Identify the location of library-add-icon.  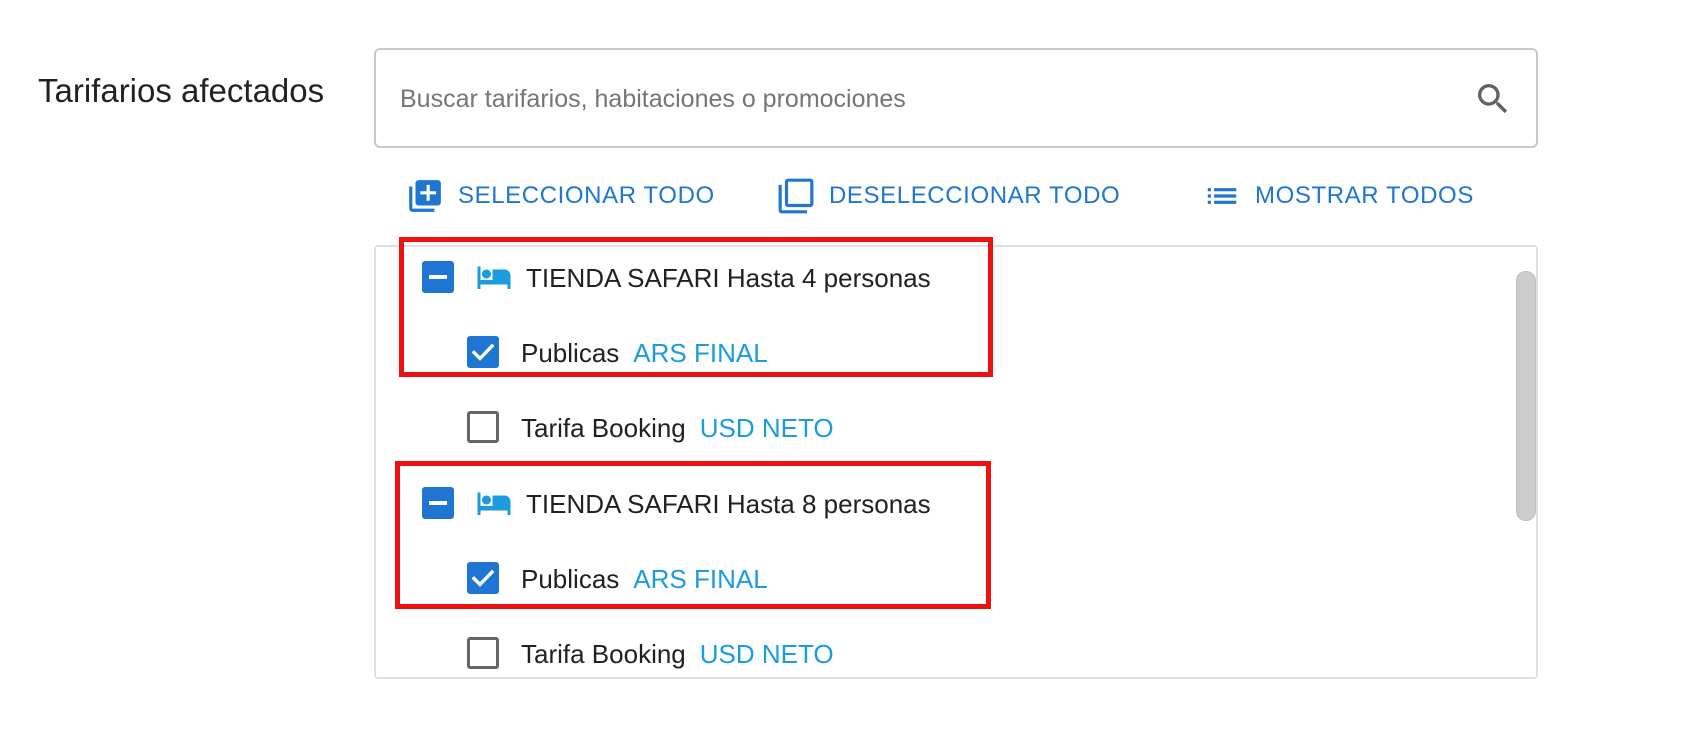
(425, 196).